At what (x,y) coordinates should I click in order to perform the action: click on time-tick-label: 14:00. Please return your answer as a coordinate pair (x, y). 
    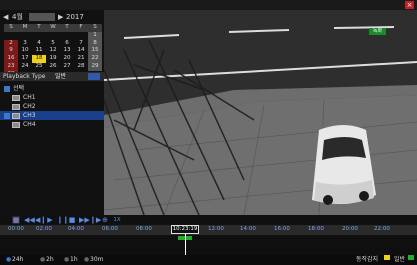
    Looking at the image, I should click on (248, 229).